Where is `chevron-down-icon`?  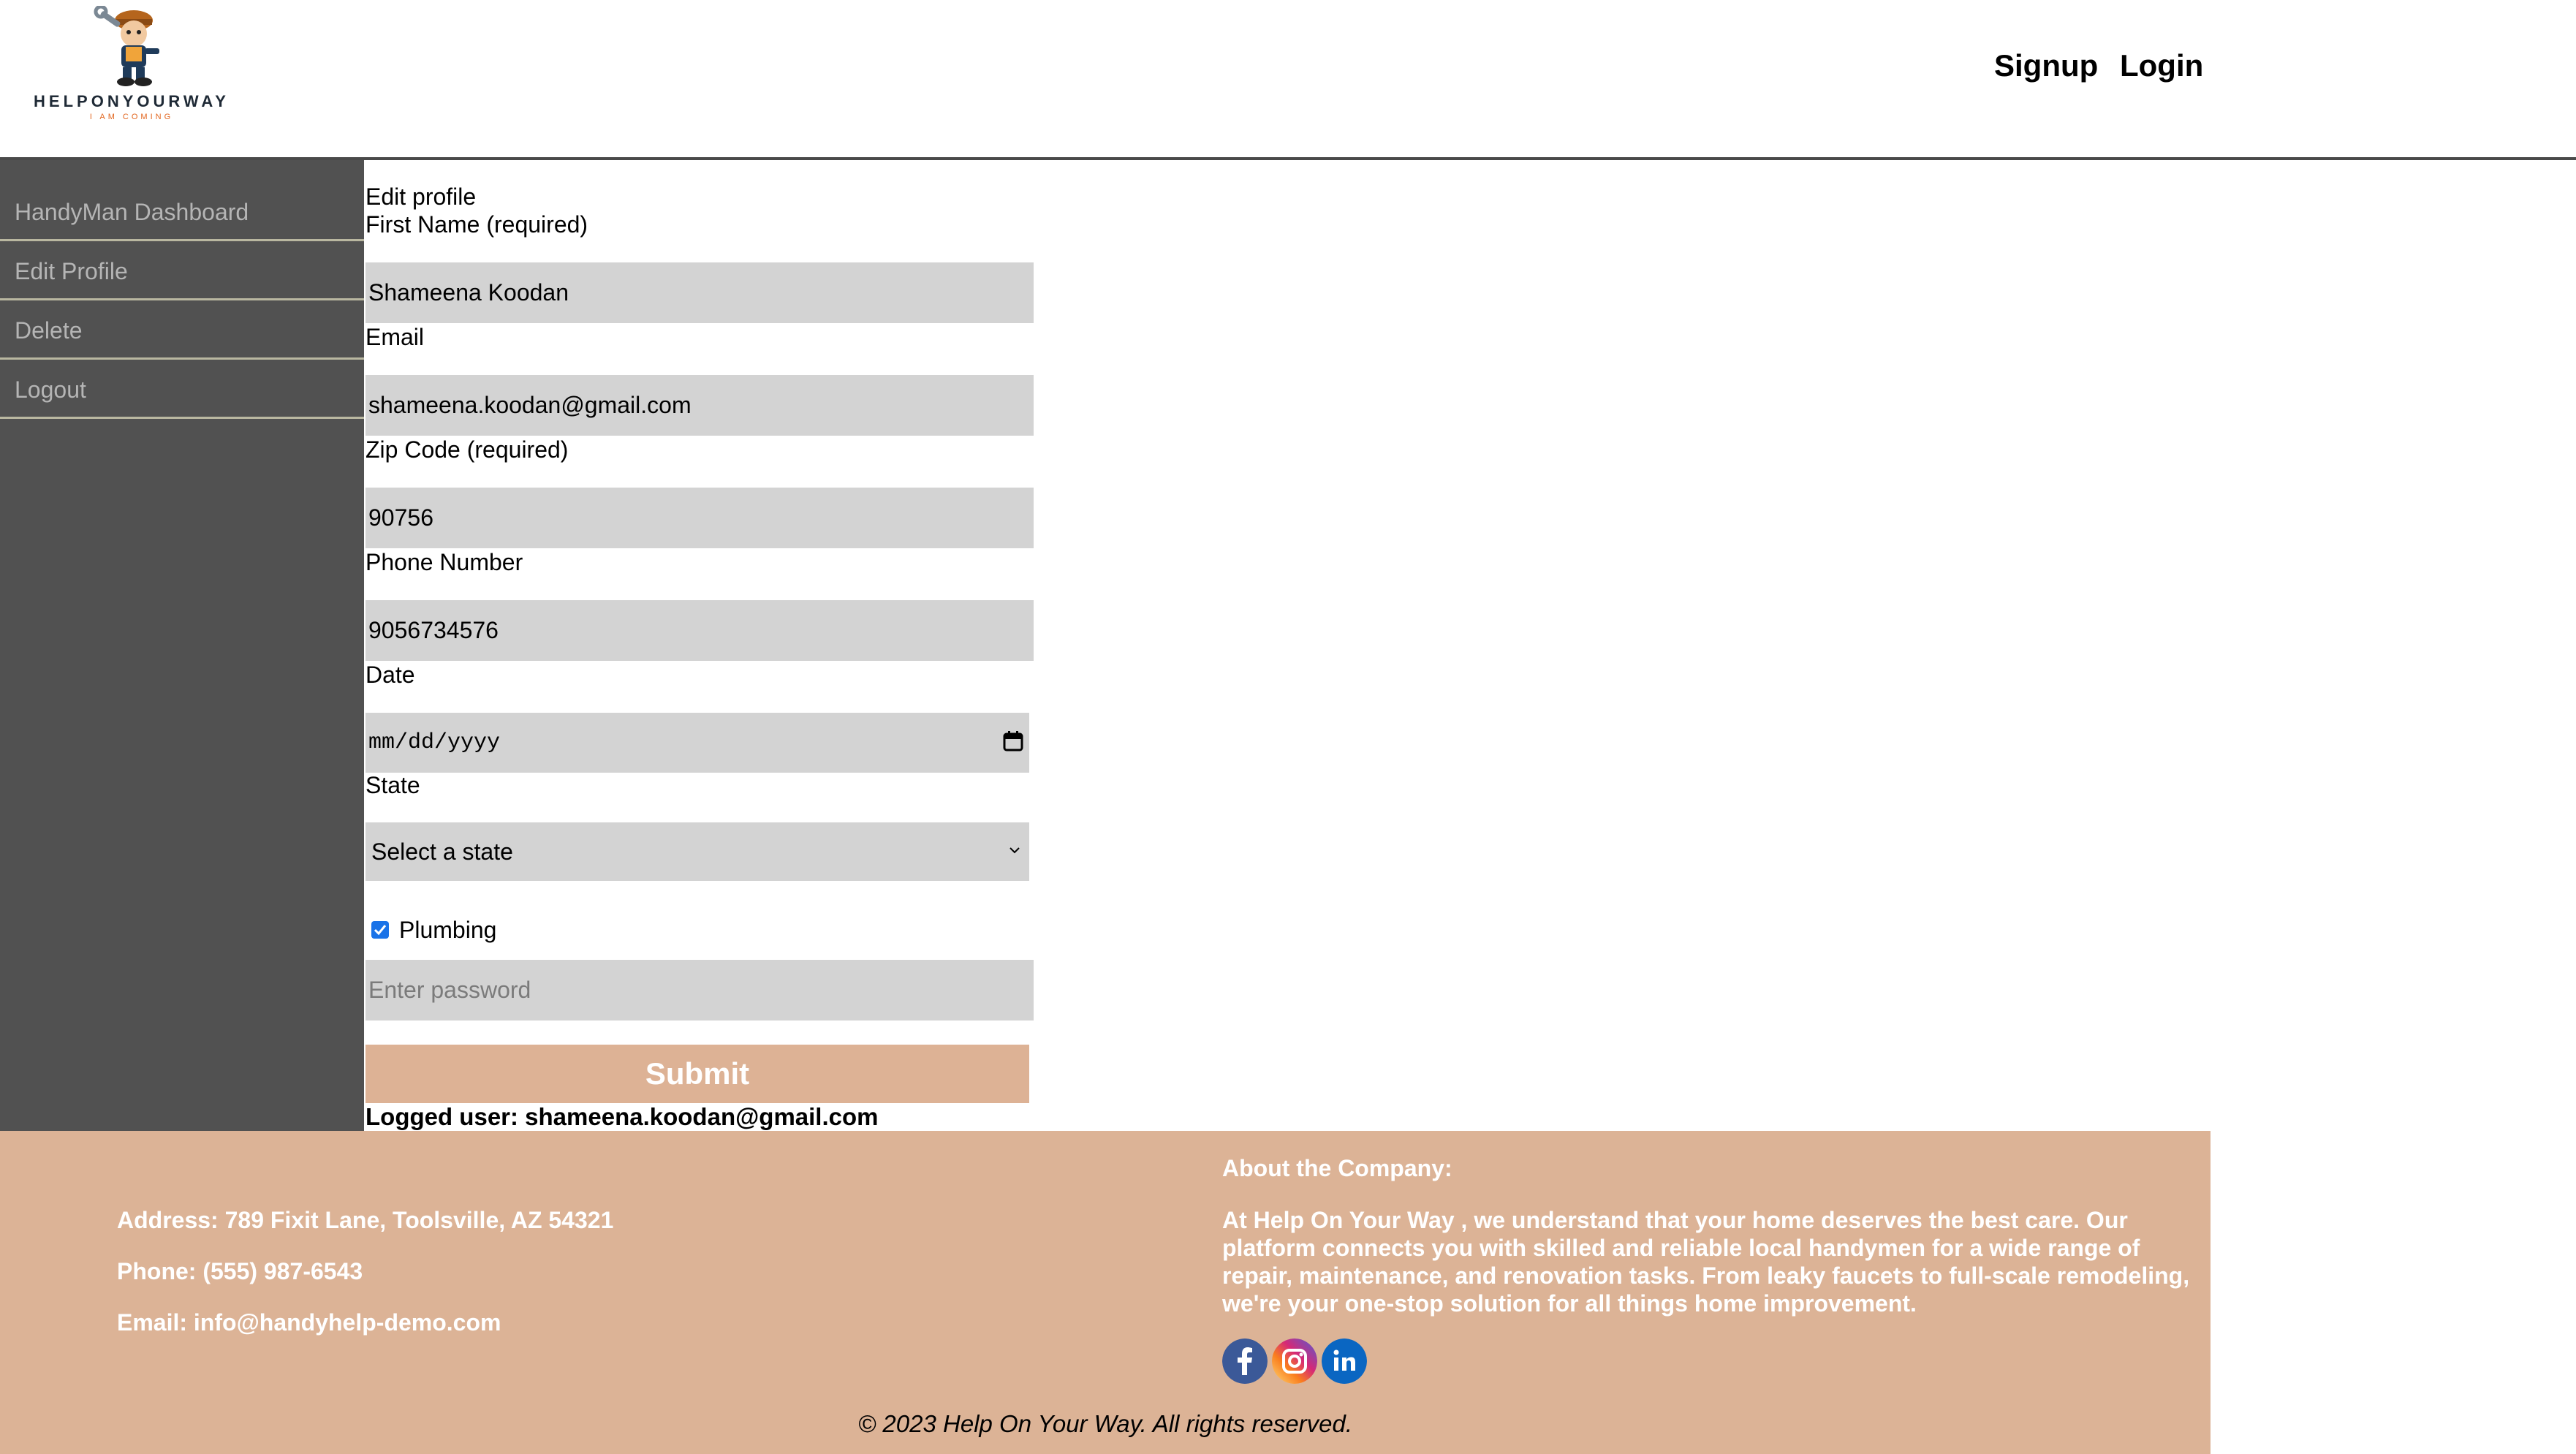 chevron-down-icon is located at coordinates (1014, 850).